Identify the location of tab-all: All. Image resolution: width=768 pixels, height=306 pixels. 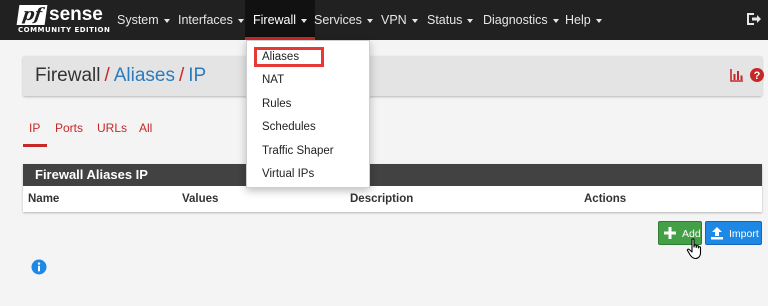
(145, 128).